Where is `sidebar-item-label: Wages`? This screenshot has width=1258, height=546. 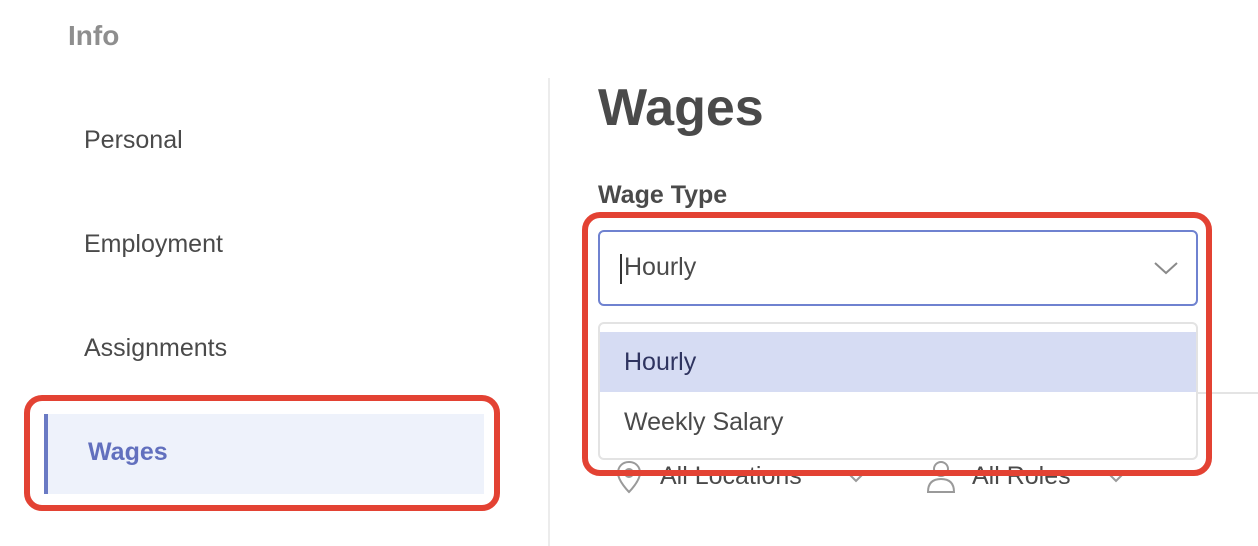
sidebar-item-label: Wages is located at coordinates (128, 452).